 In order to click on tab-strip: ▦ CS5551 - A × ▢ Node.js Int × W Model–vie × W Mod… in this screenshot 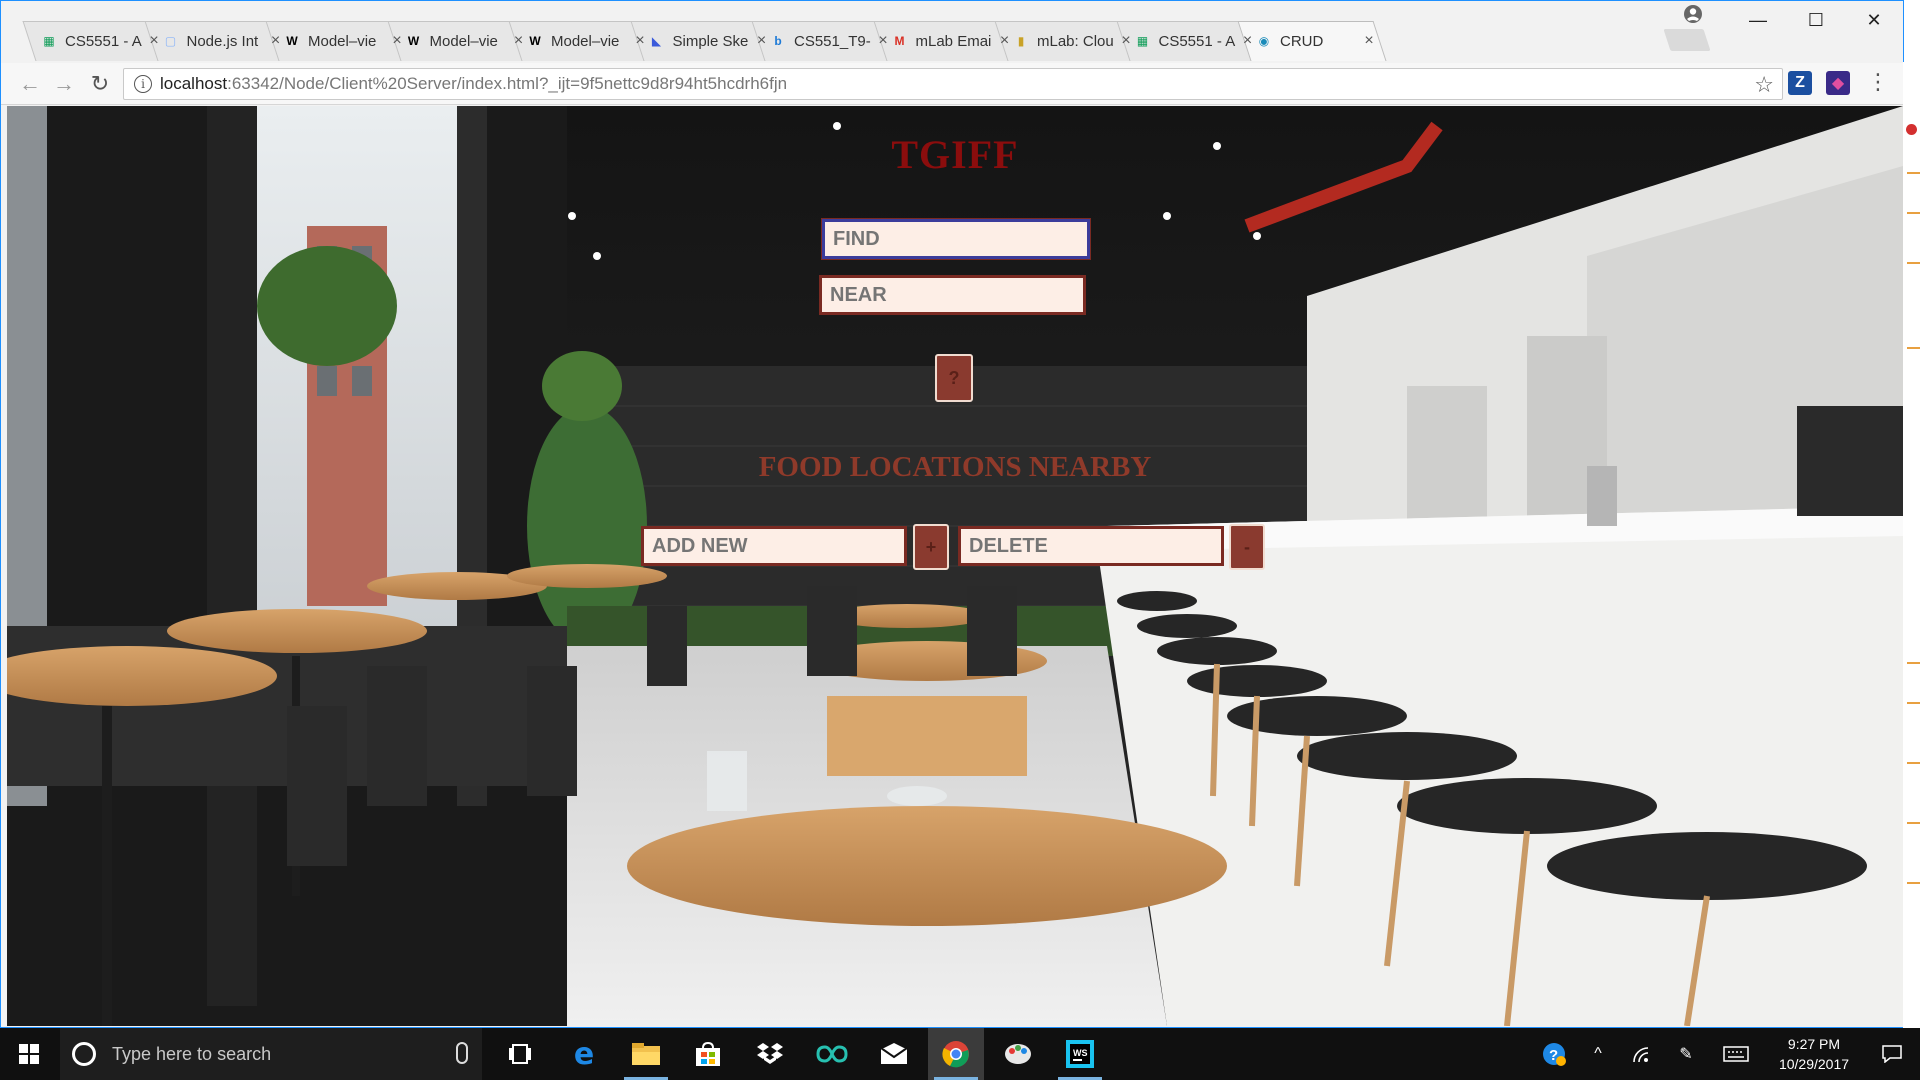, I will do `click(952, 32)`.